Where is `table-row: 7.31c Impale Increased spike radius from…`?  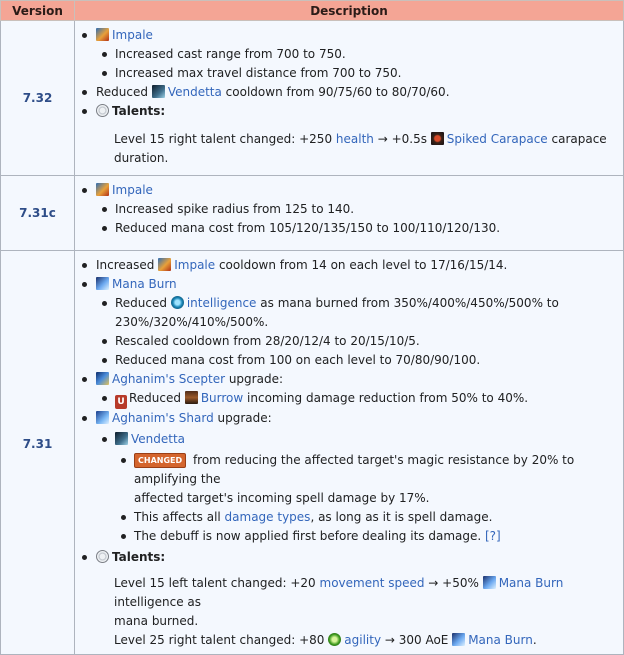 table-row: 7.31c Impale Increased spike radius from… is located at coordinates (312, 213).